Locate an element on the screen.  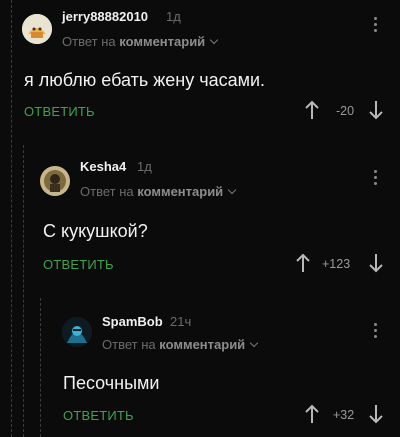
comment-text: я люблю ебать жену часами. is located at coordinates (145, 80).